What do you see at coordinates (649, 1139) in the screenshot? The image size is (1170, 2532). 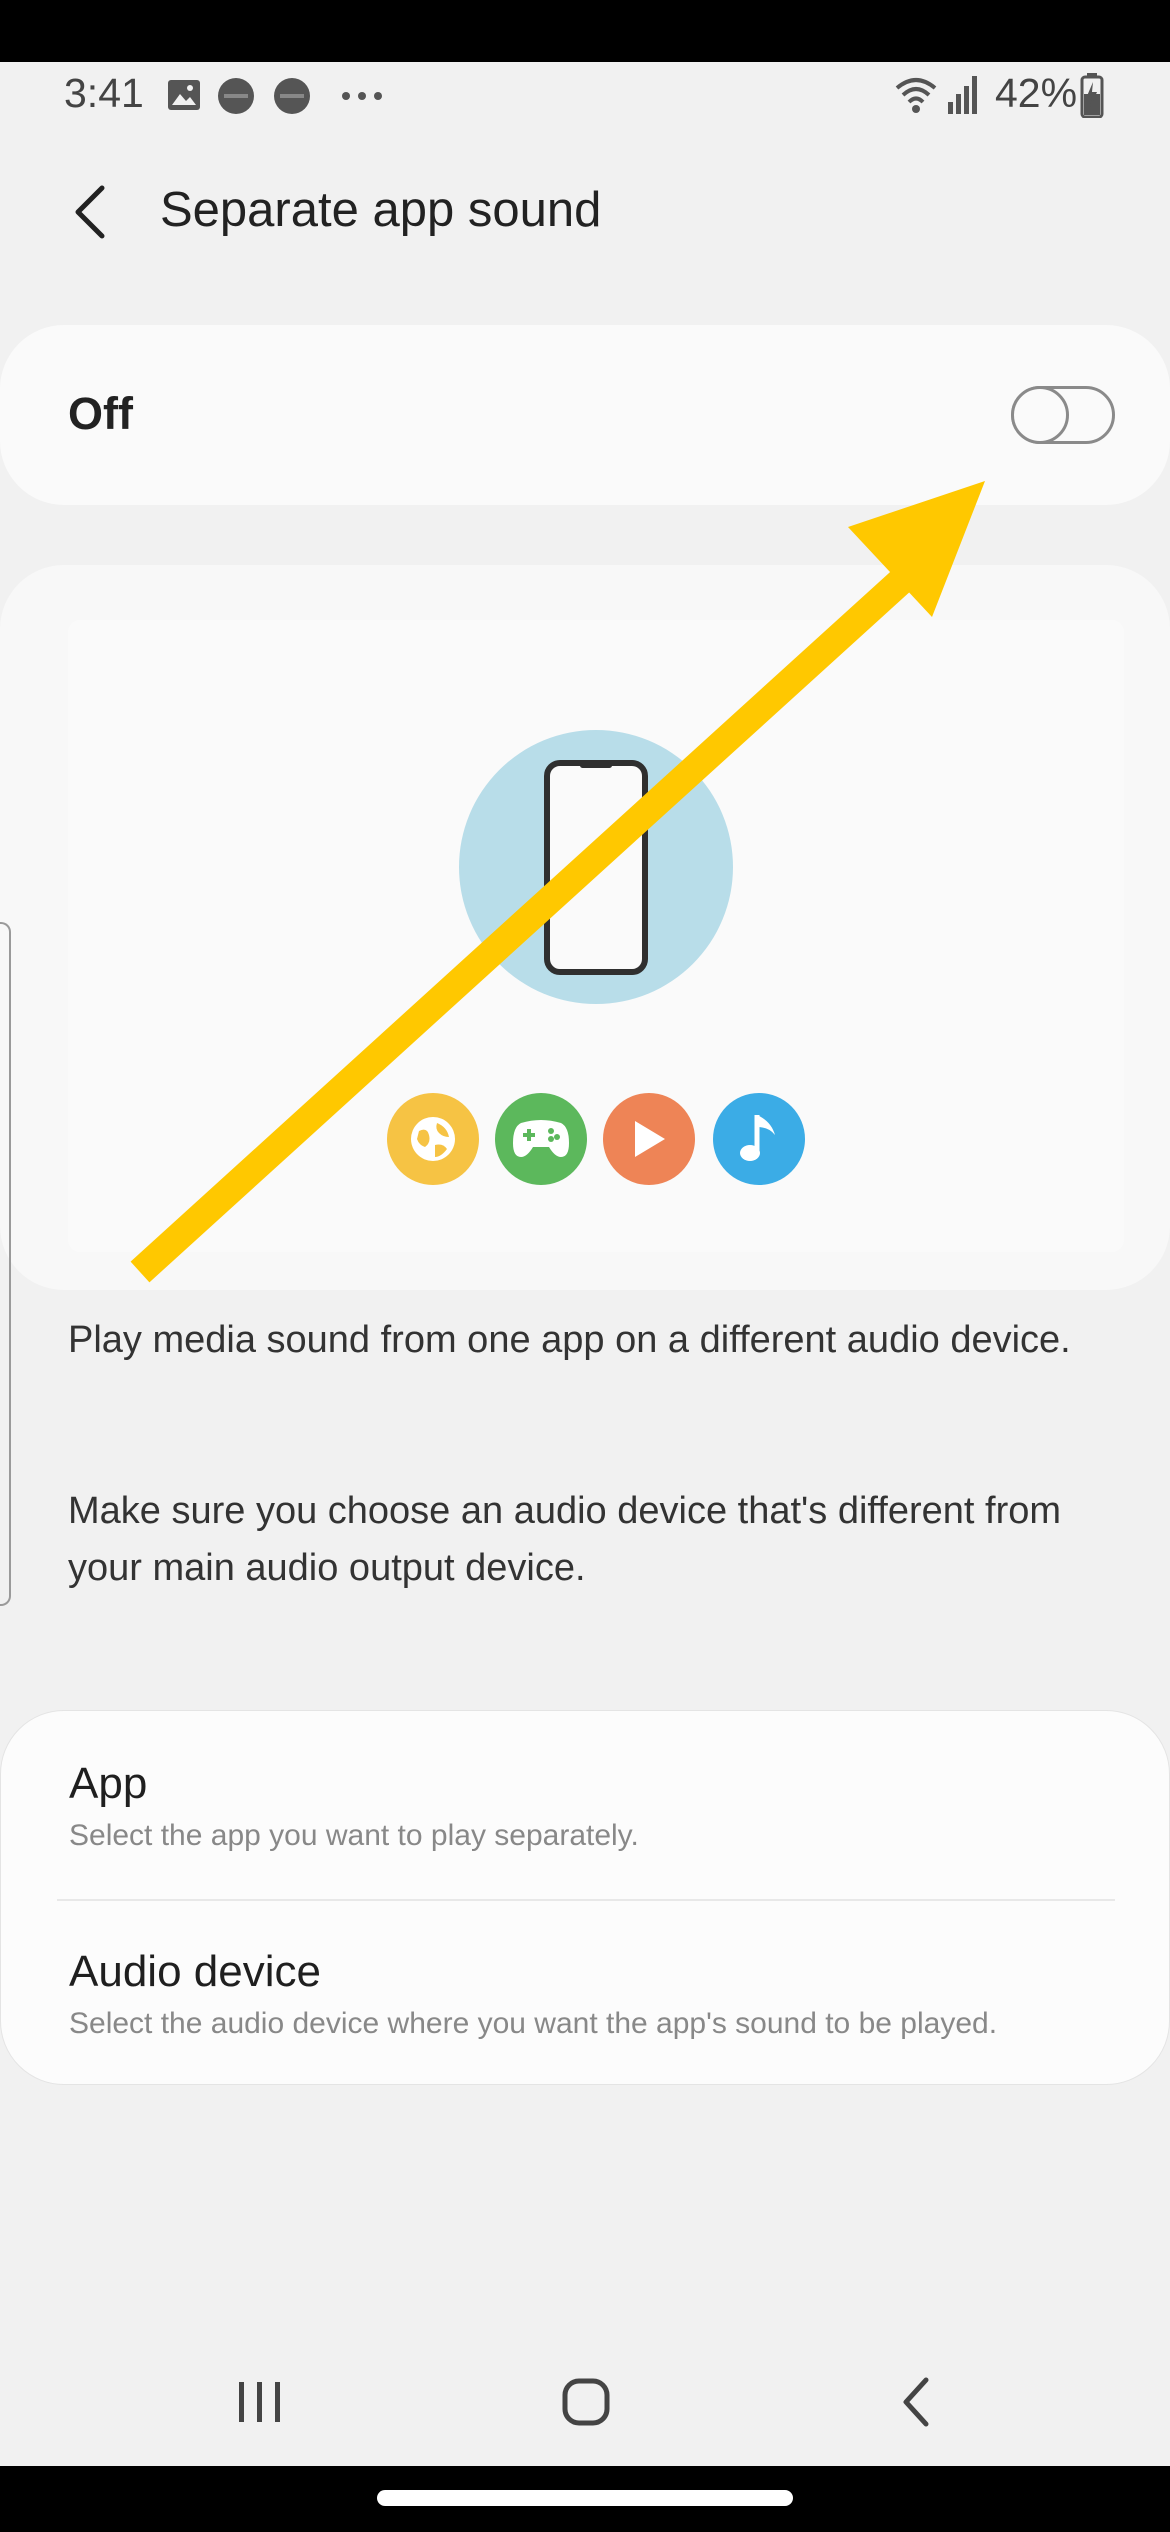 I see `video-play-icon` at bounding box center [649, 1139].